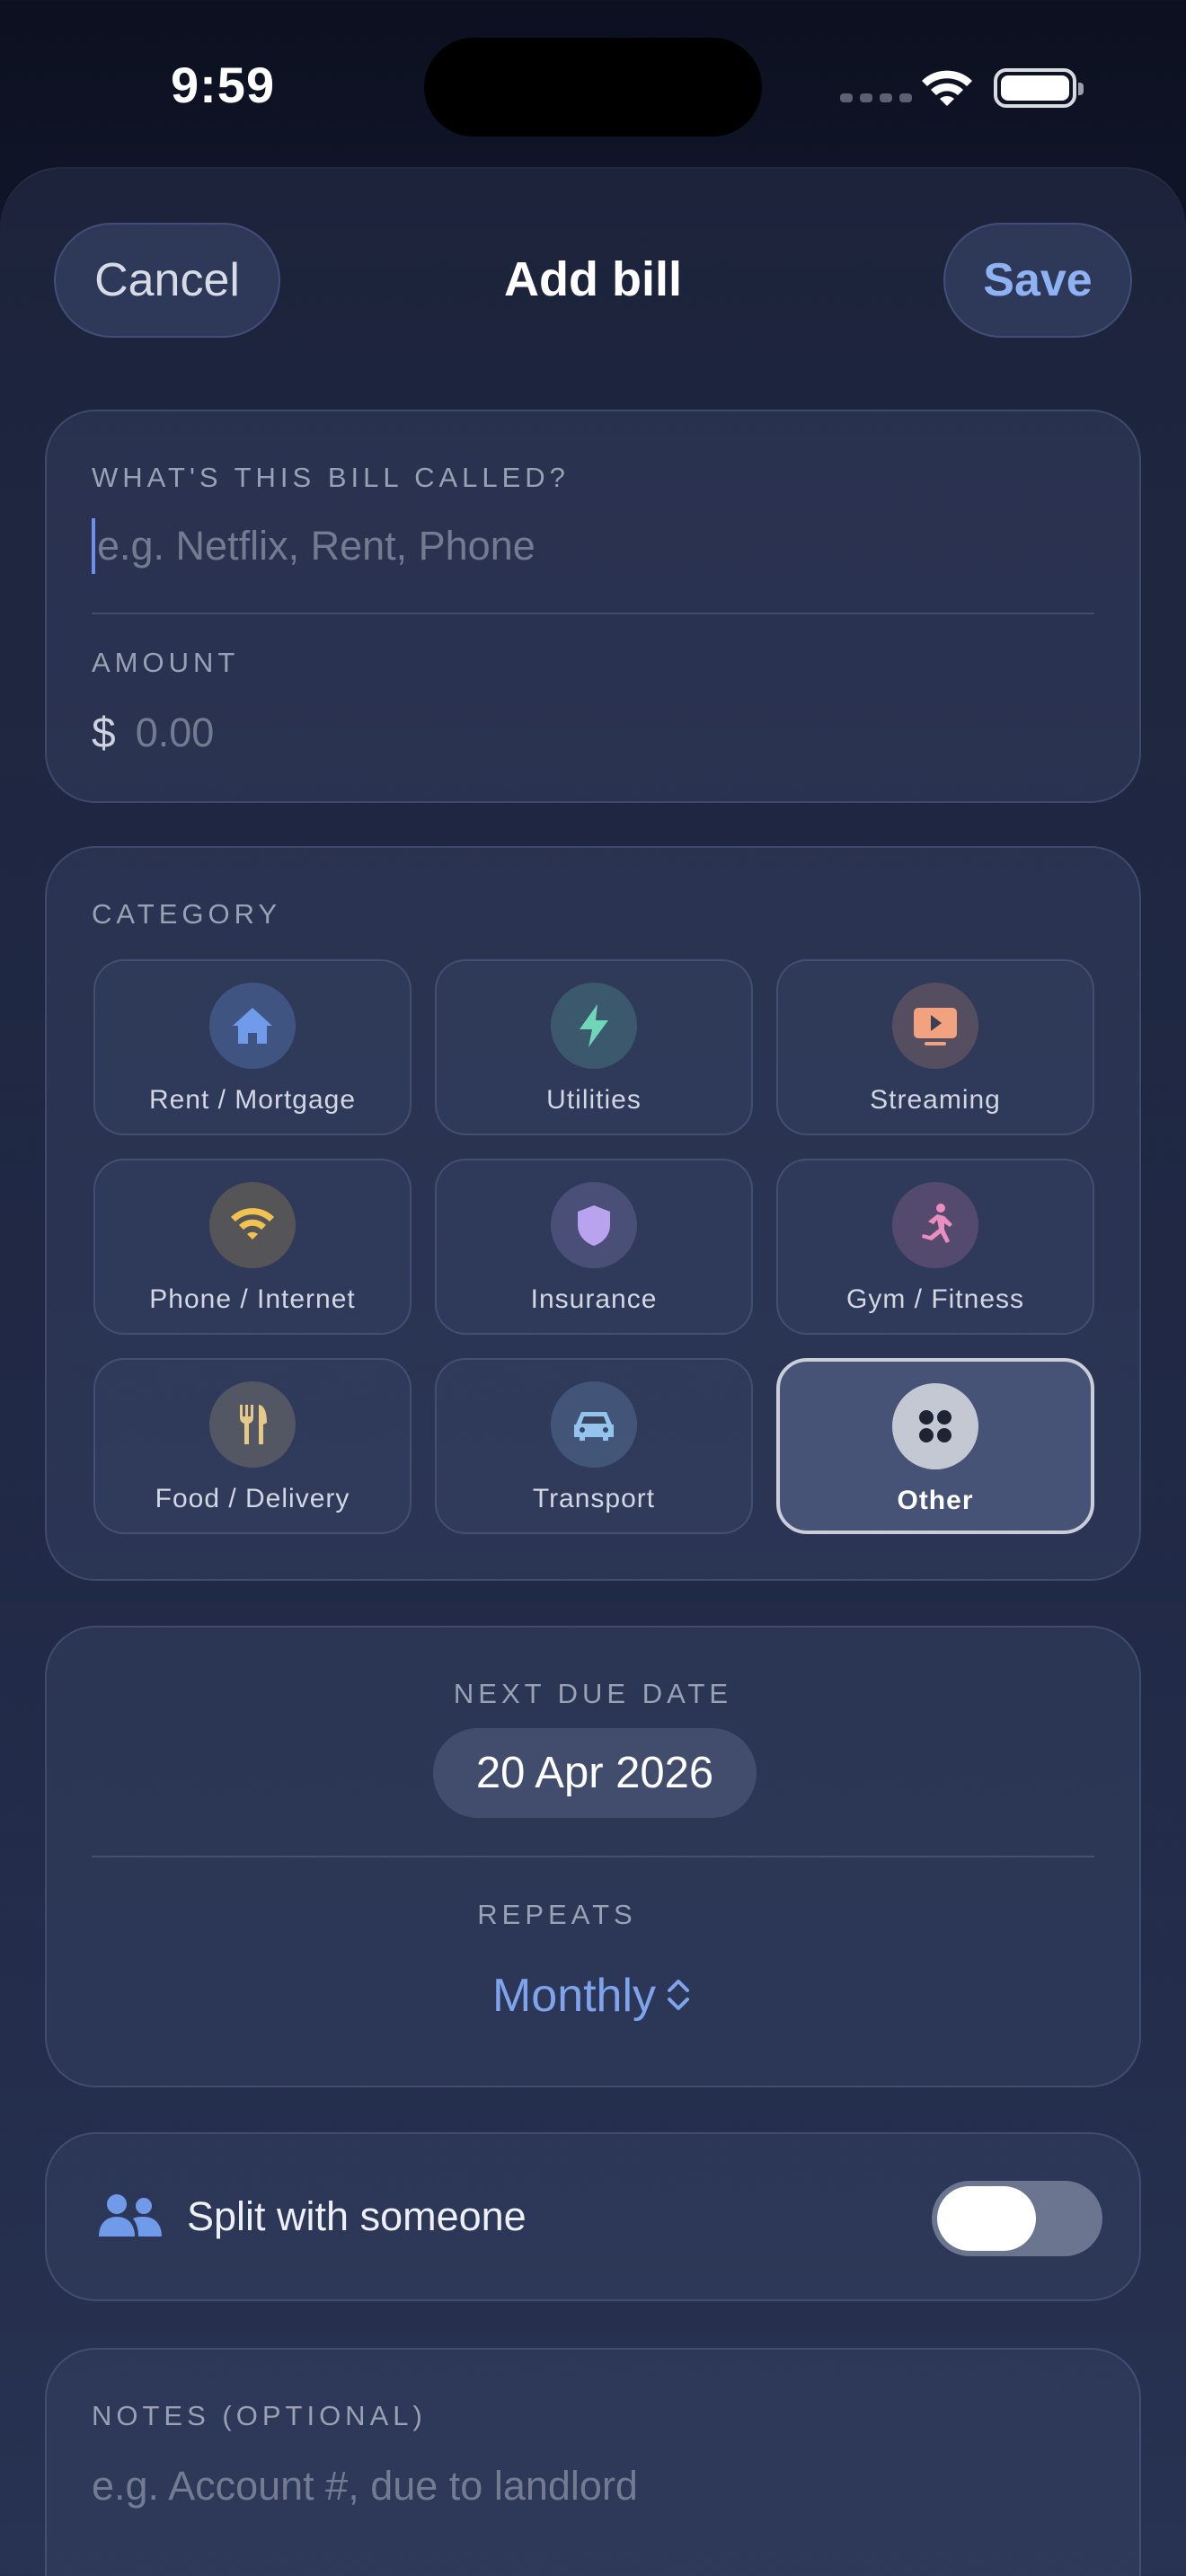  Describe the element at coordinates (253, 1498) in the screenshot. I see `category-name: Food / Delivery` at that location.